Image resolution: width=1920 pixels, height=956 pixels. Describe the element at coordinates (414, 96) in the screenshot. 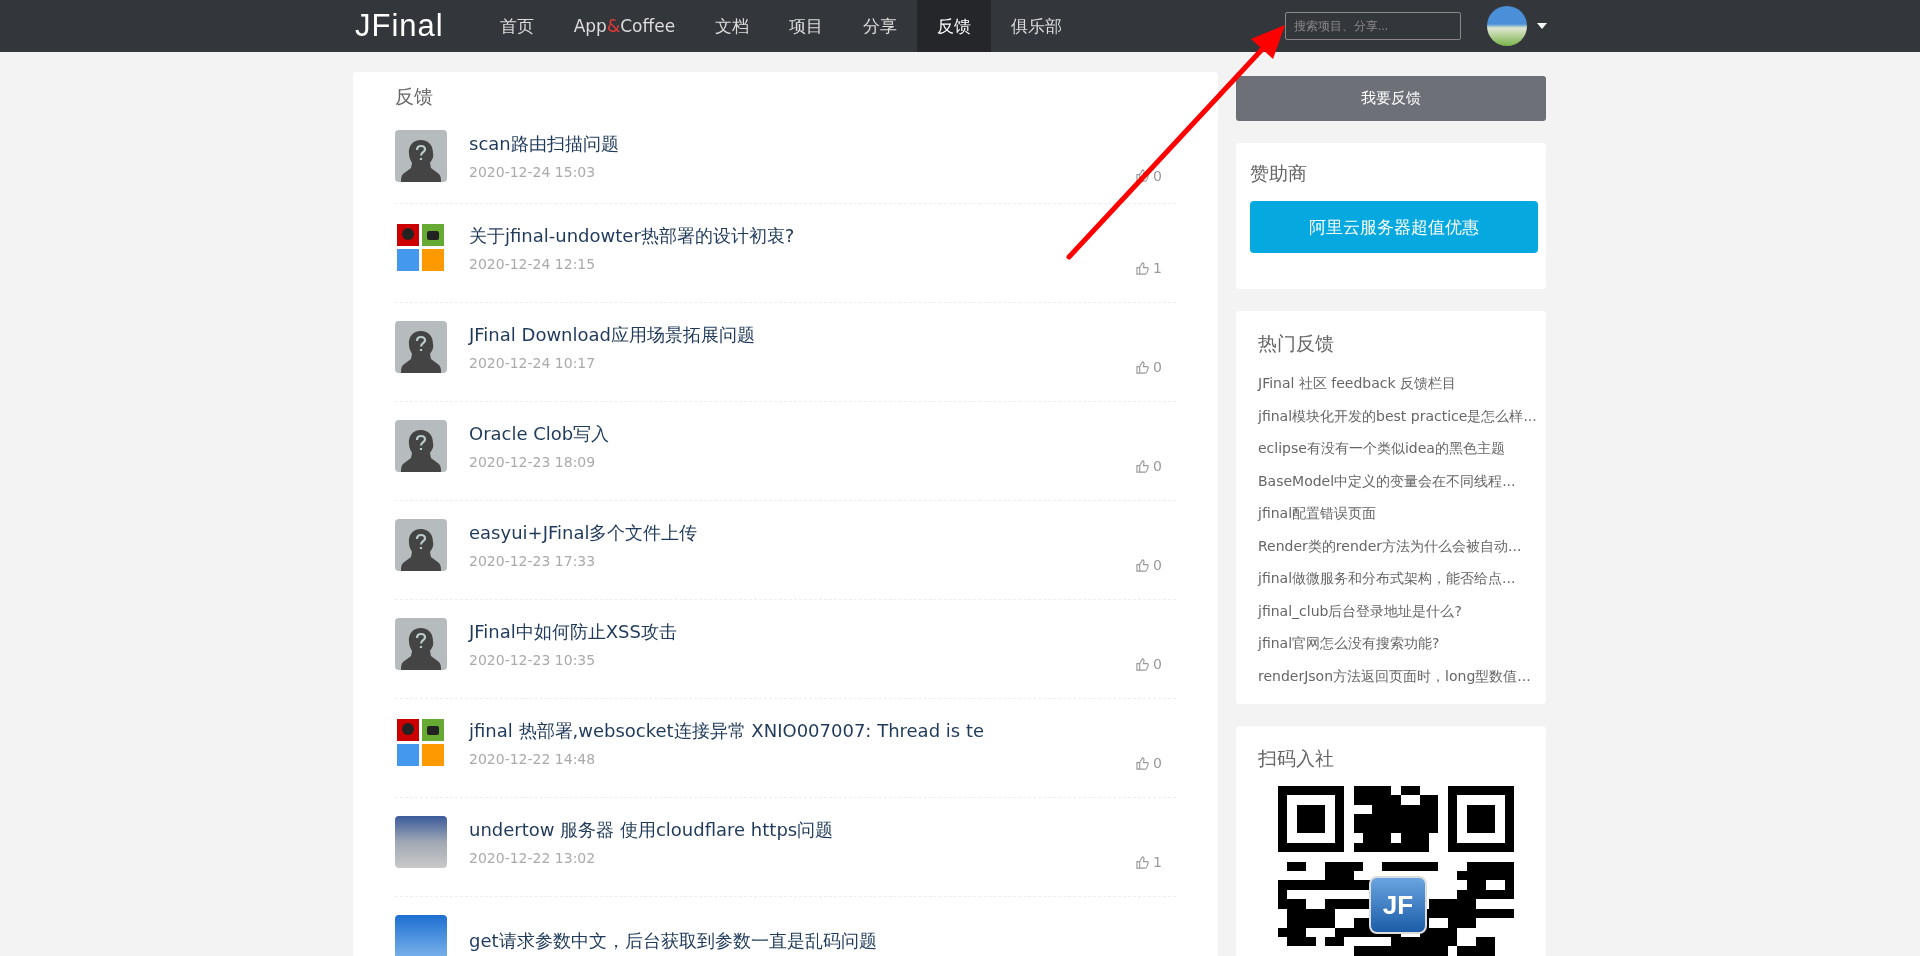

I see `section-title: 反馈` at that location.